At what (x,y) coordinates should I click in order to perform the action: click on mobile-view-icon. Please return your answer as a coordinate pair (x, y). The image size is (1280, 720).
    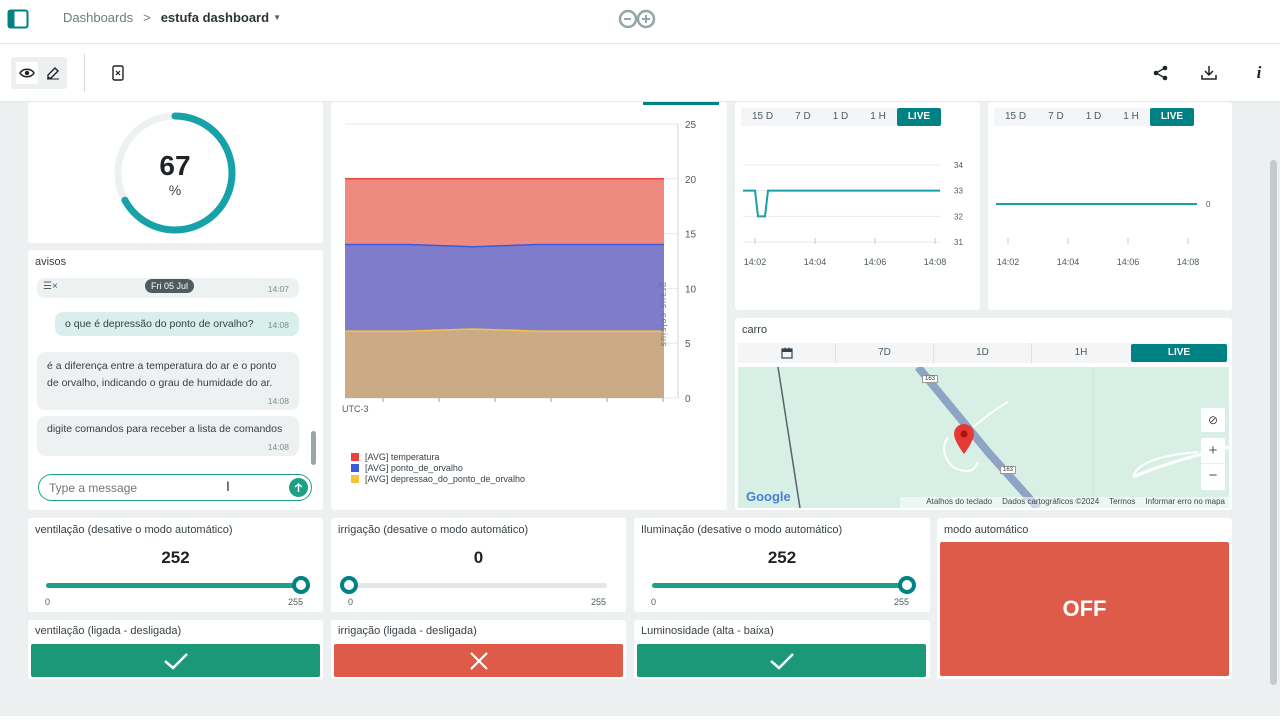
    Looking at the image, I should click on (118, 73).